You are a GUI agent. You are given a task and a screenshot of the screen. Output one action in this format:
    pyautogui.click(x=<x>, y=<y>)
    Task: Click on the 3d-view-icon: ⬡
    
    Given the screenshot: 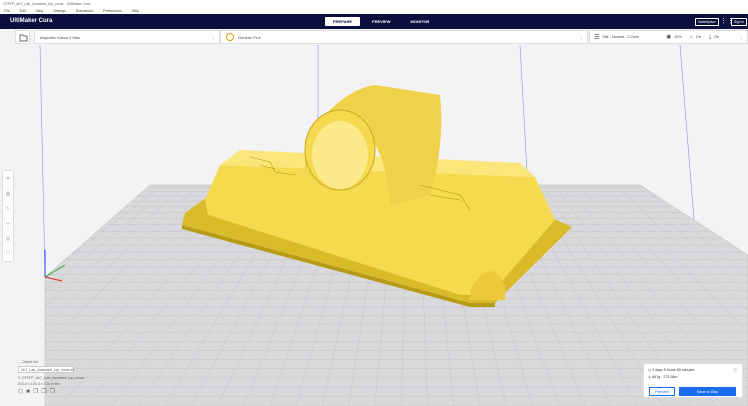 What is the action you would take?
    pyautogui.click(x=22, y=392)
    